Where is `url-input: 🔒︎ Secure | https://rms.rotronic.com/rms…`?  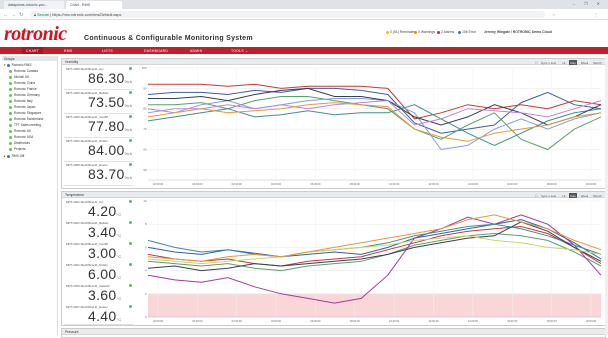
url-input: 🔒︎ Secure | https://rms.rotronic.com/rms… is located at coordinates (287, 14).